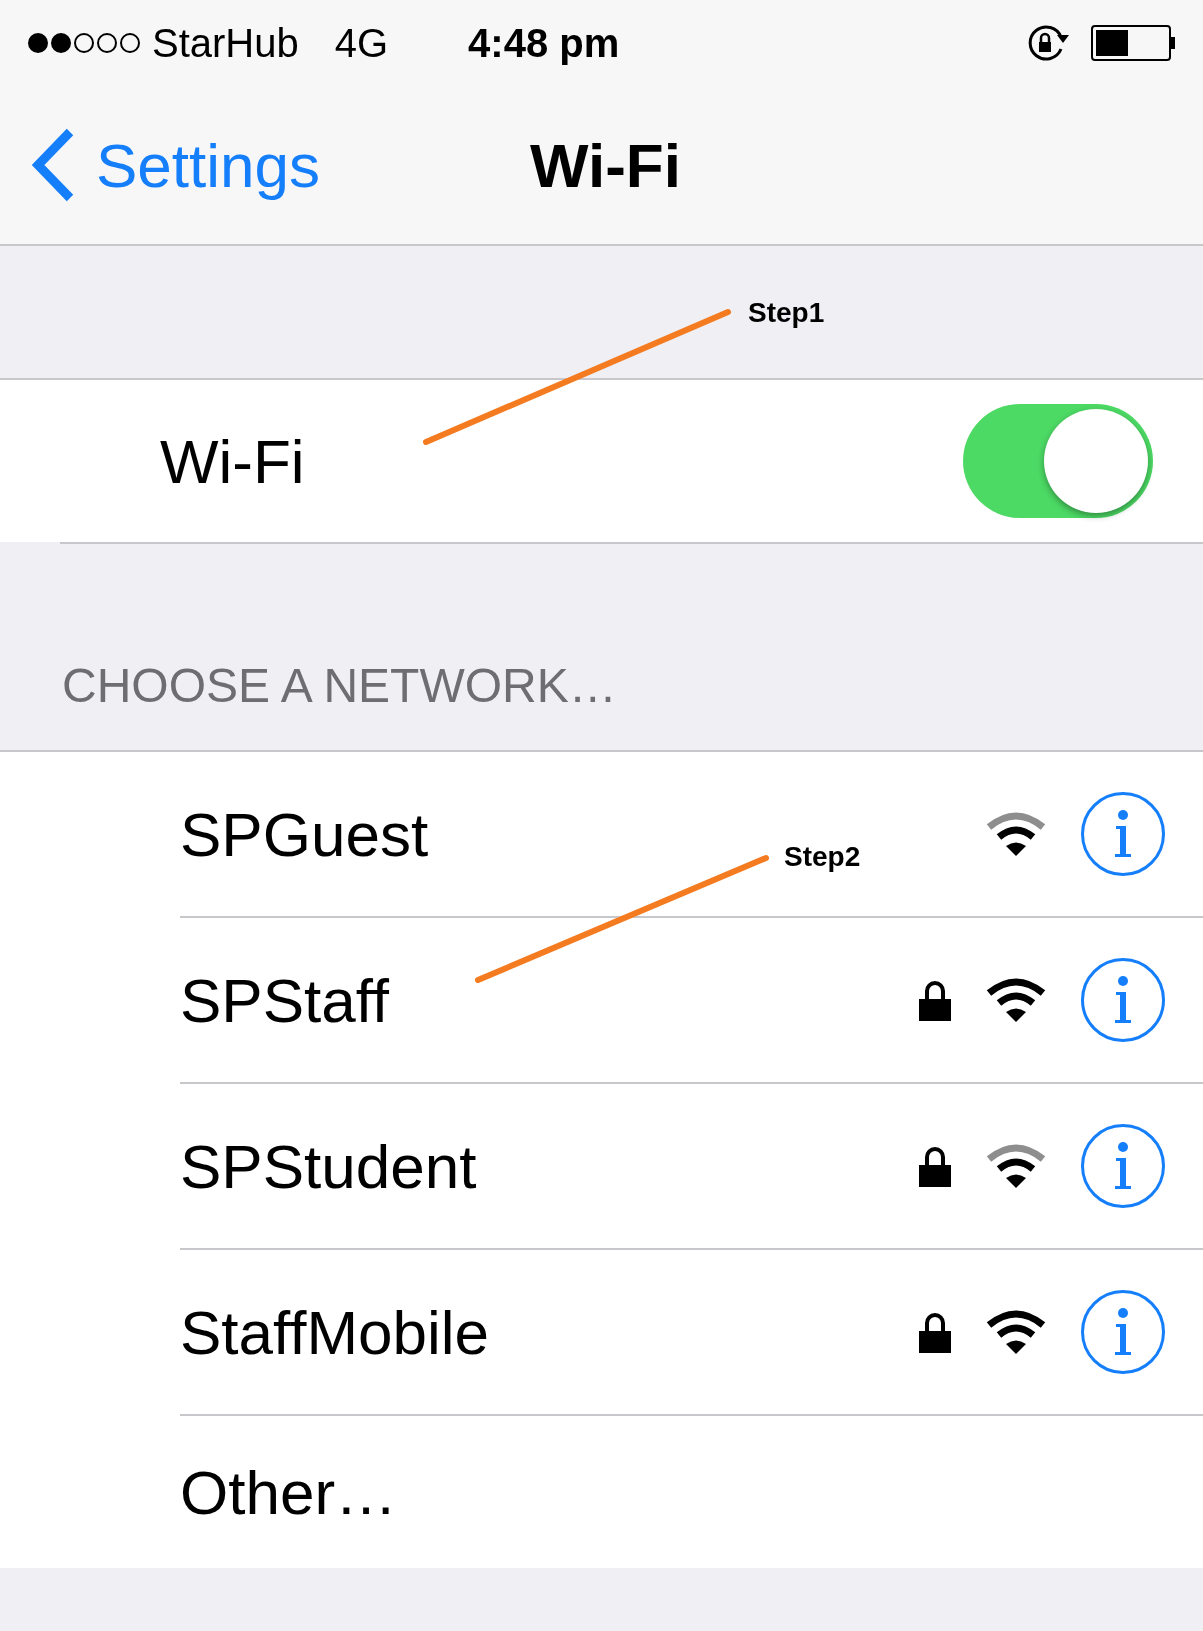  Describe the element at coordinates (786, 313) in the screenshot. I see `annotation-label: Step1` at that location.